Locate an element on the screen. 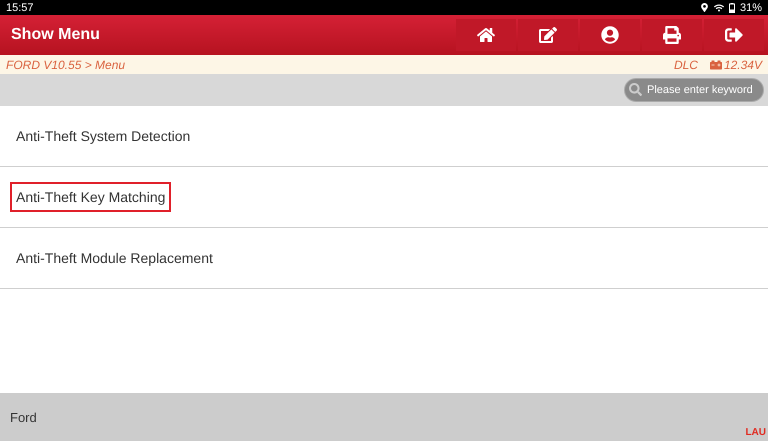 The image size is (768, 441). search-field: Please enter keyword is located at coordinates (694, 90).